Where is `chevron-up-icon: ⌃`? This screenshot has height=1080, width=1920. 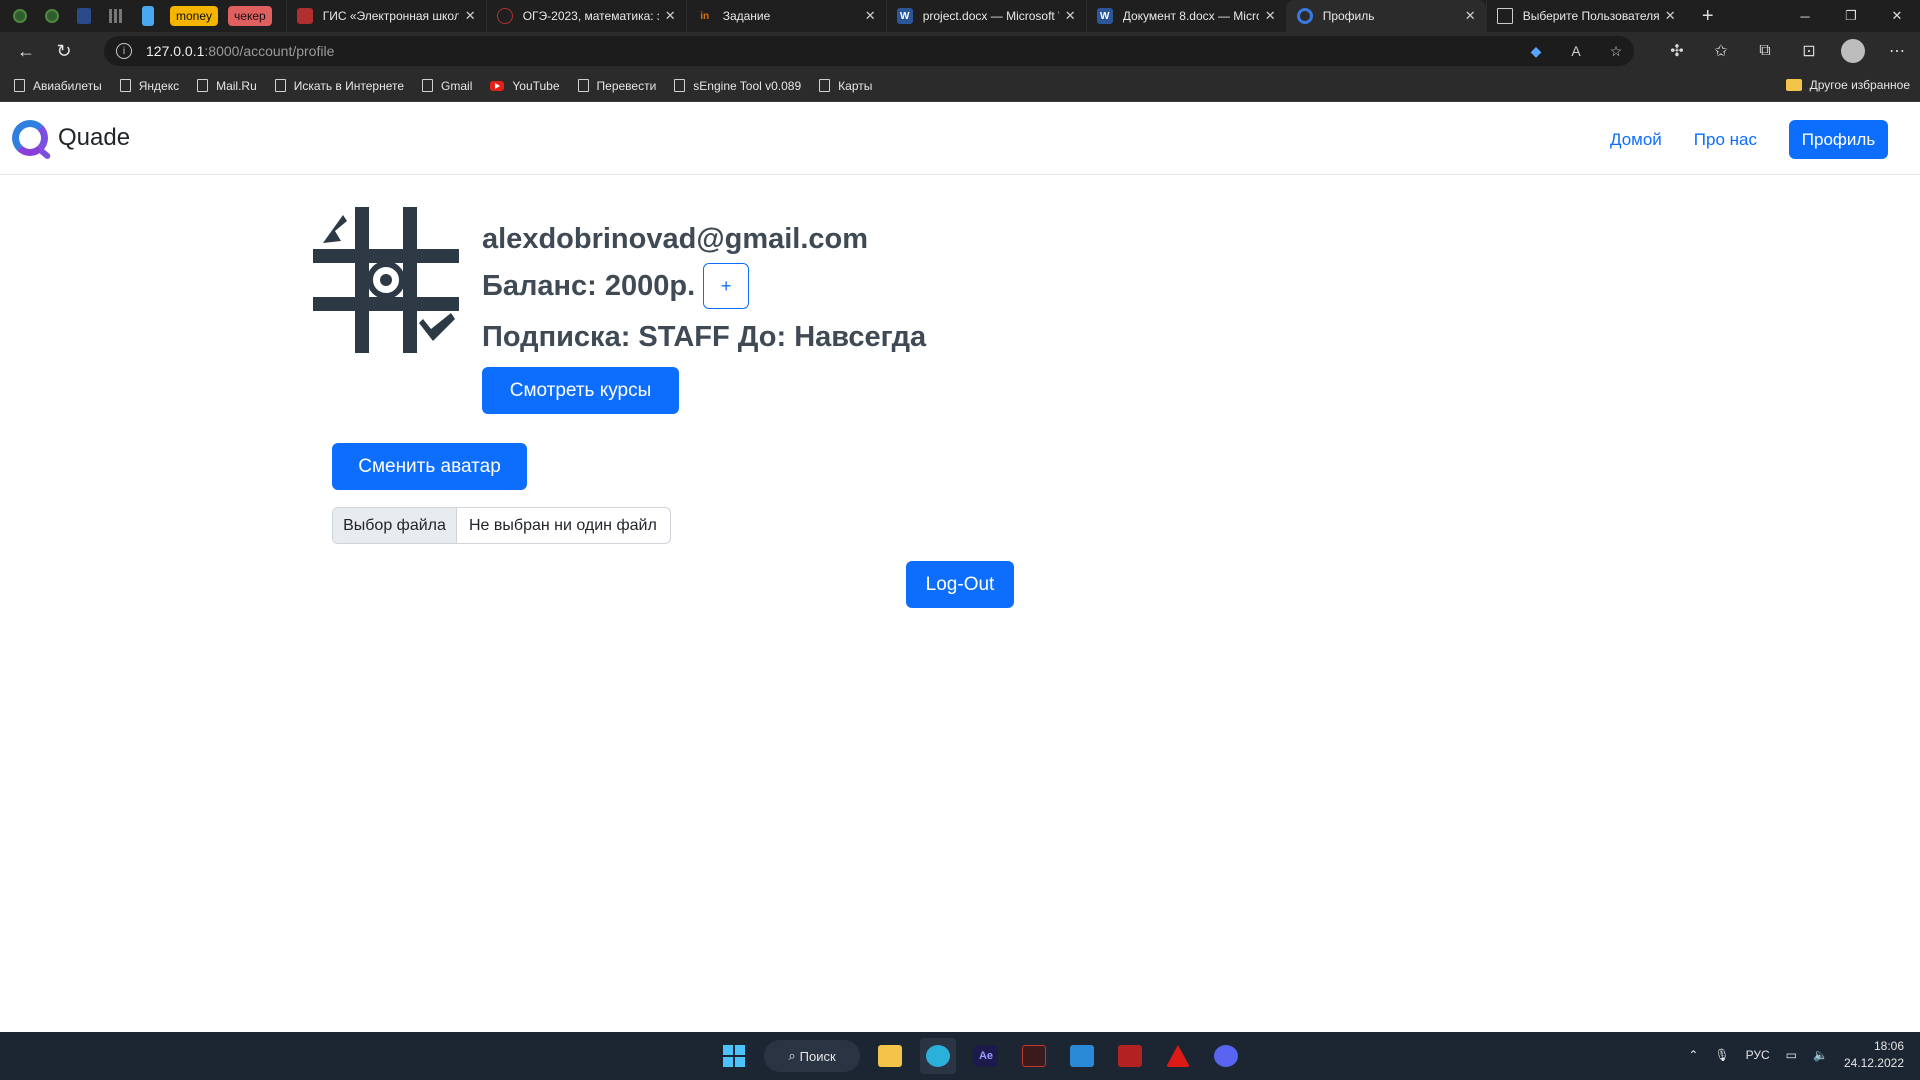
chevron-up-icon: ⌃ is located at coordinates (1693, 1055).